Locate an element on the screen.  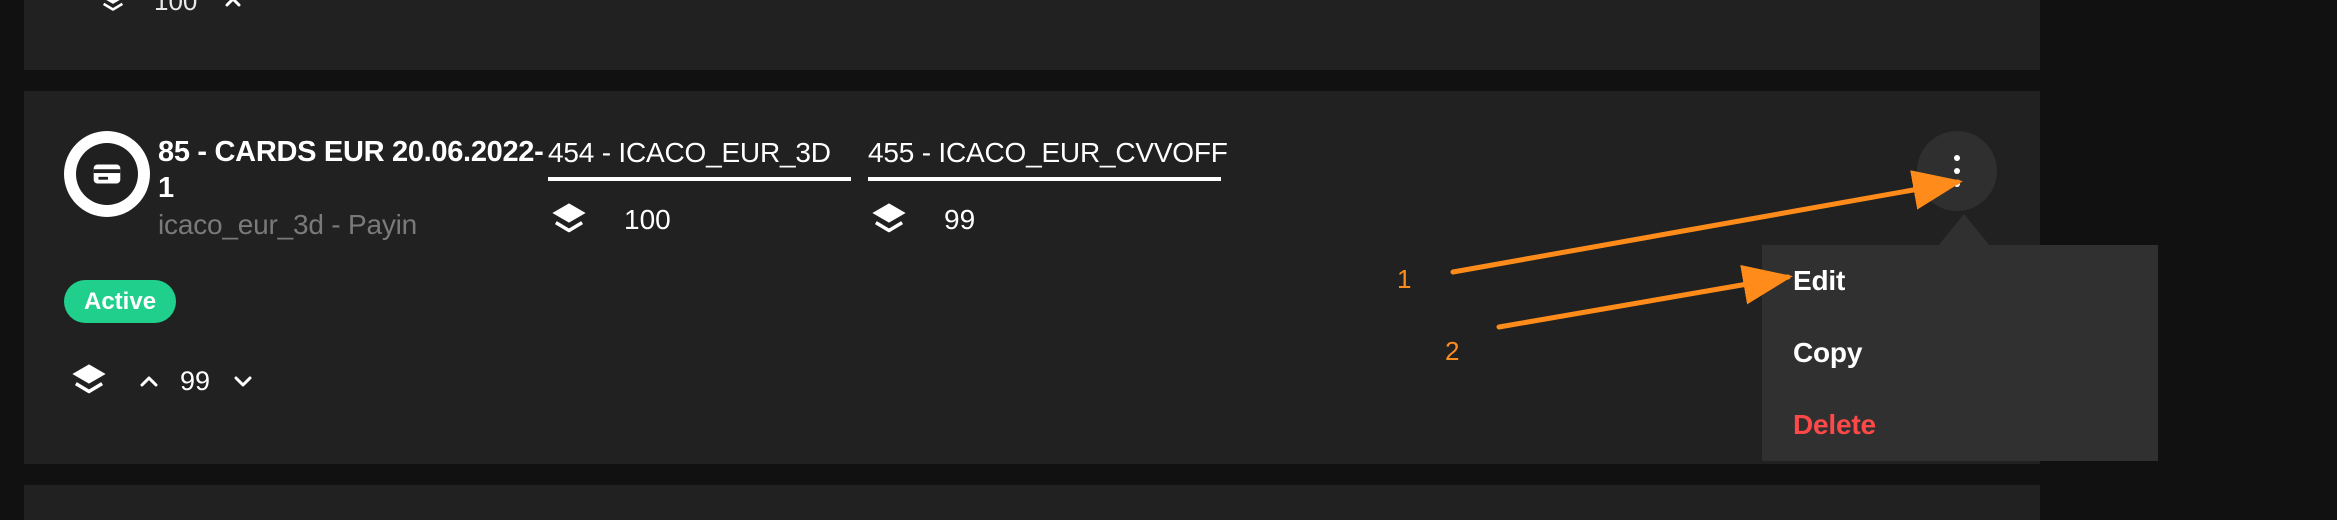
previous-route-stepper: 100 is located at coordinates (170, 8).